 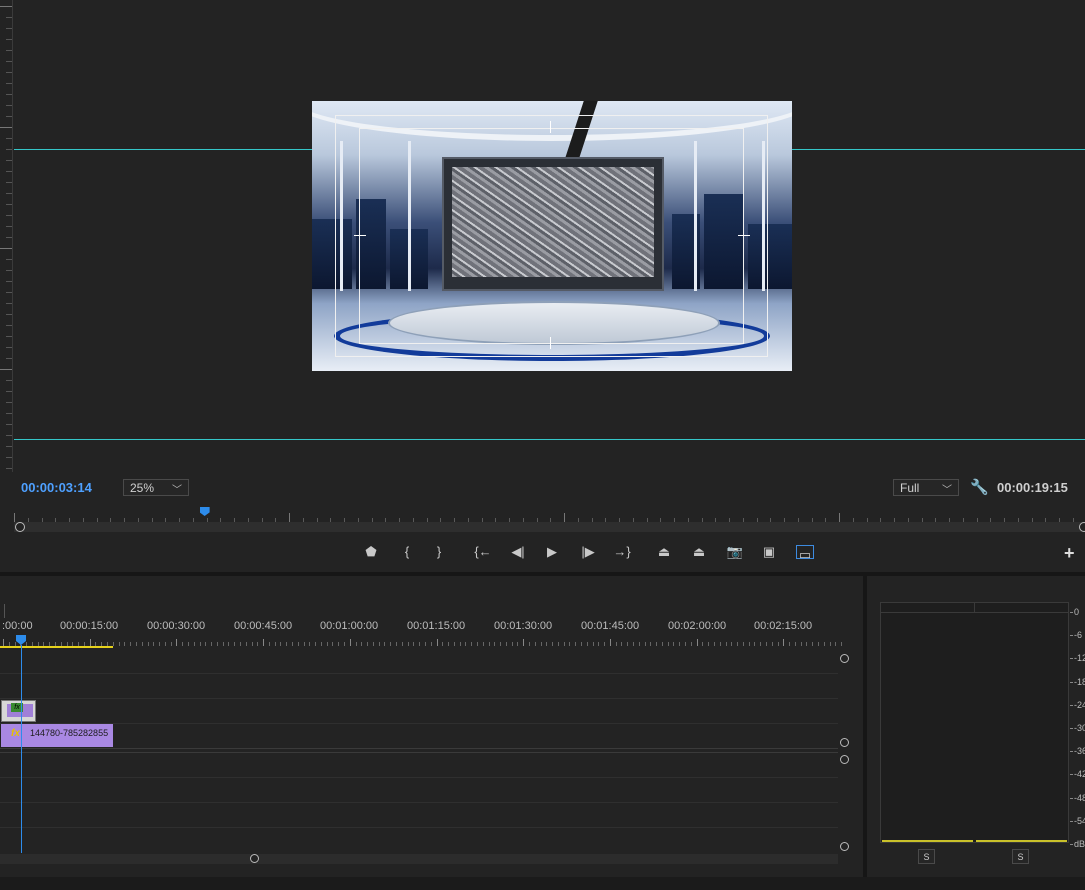 What do you see at coordinates (927, 841) in the screenshot?
I see `audio-level-left` at bounding box center [927, 841].